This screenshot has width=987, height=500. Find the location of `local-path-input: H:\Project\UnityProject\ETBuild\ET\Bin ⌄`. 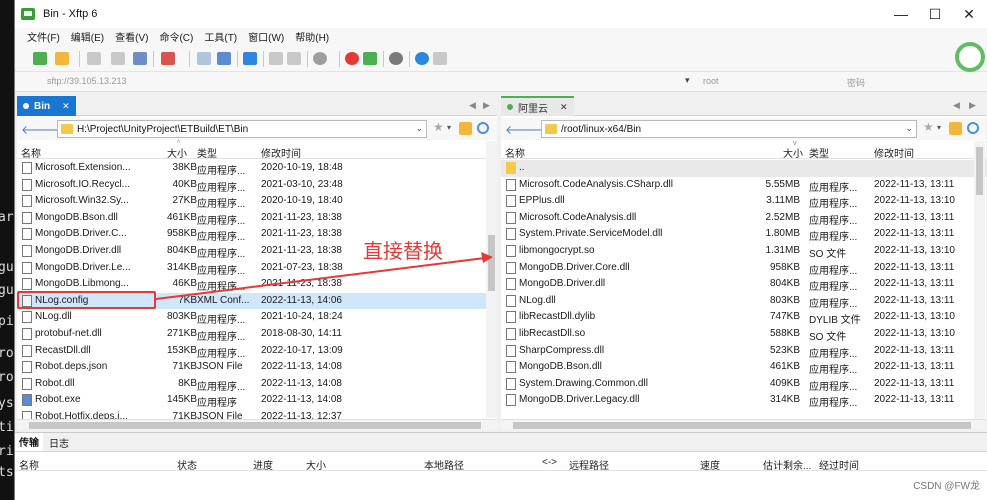

local-path-input: H:\Project\UnityProject\ETBuild\ET\Bin ⌄ is located at coordinates (242, 129).